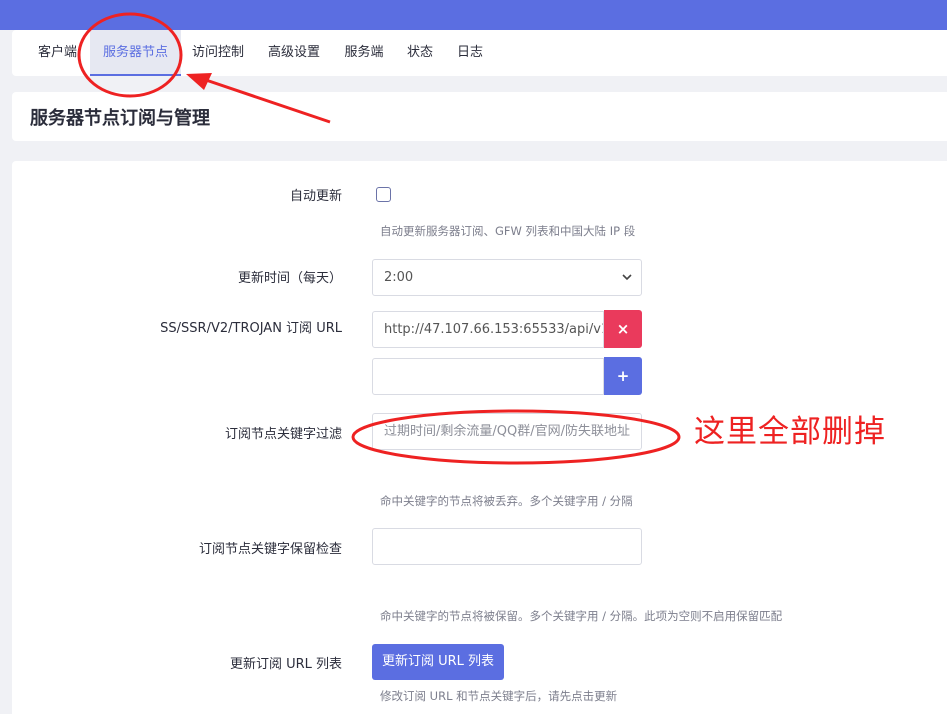 Image resolution: width=947 pixels, height=714 pixels. What do you see at coordinates (623, 376) in the screenshot?
I see `add-url-button: +` at bounding box center [623, 376].